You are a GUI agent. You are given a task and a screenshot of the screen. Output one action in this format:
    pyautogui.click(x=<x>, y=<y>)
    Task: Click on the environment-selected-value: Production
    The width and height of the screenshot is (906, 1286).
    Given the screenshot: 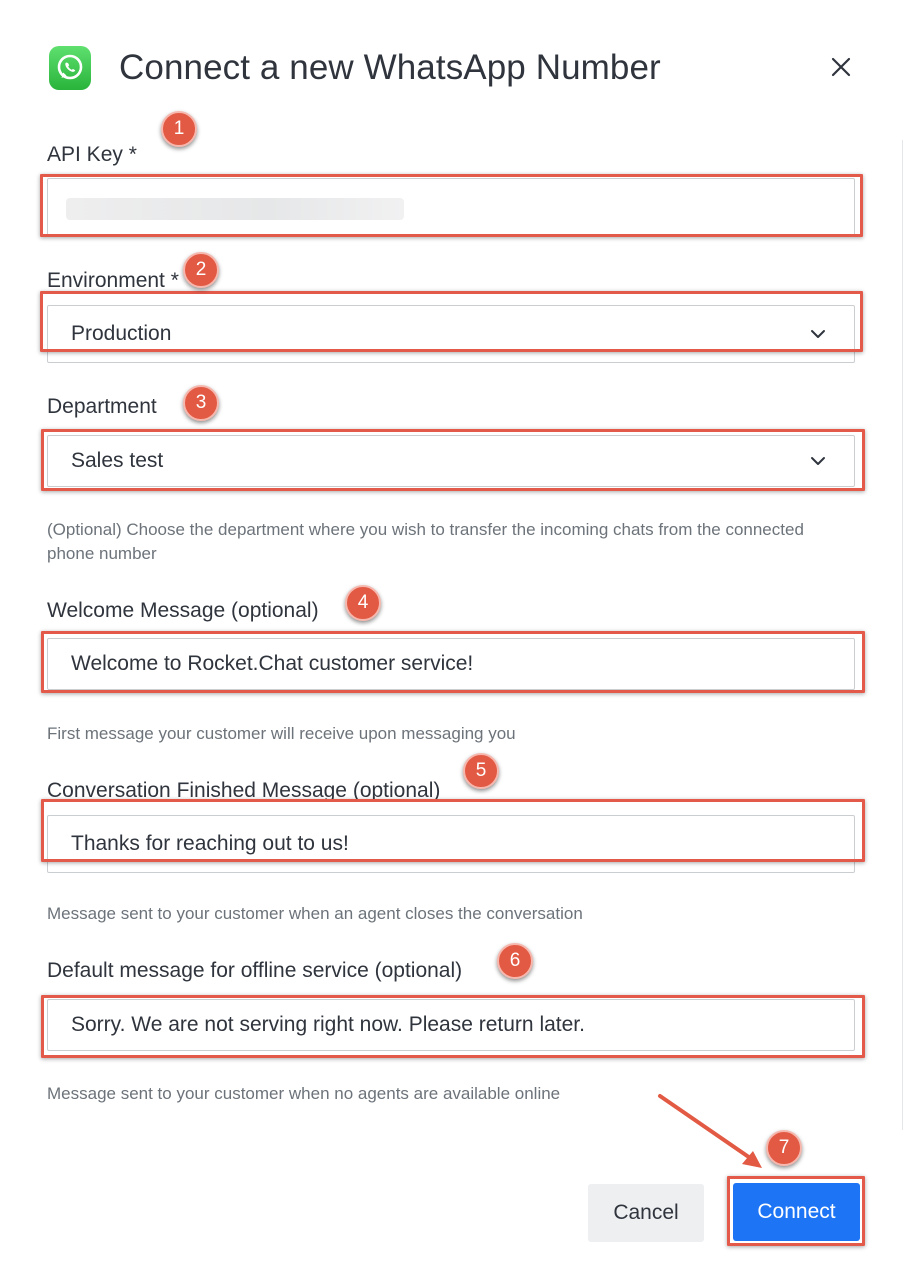 What is the action you would take?
    pyautogui.click(x=121, y=333)
    